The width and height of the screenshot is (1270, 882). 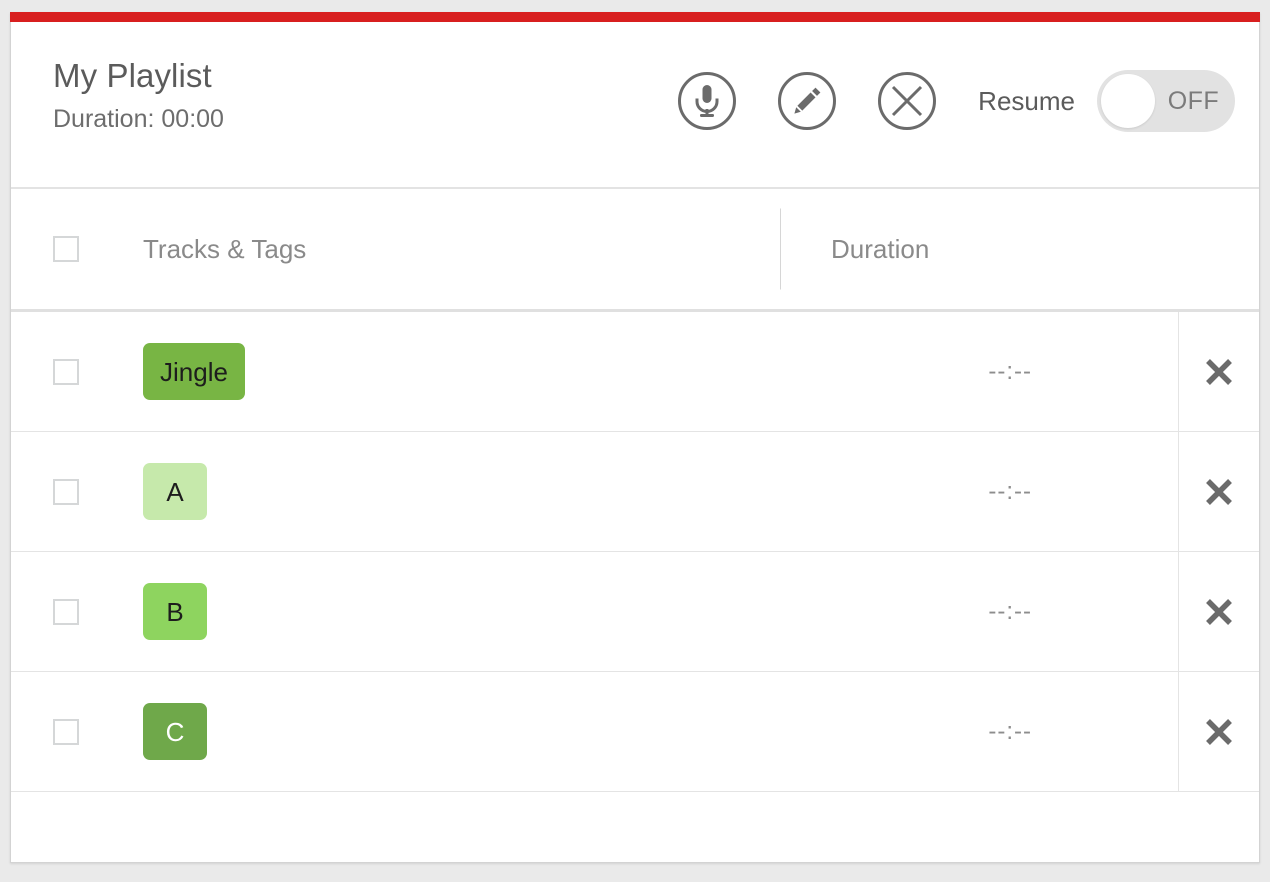 I want to click on table-row: A --:--, so click(x=635, y=492).